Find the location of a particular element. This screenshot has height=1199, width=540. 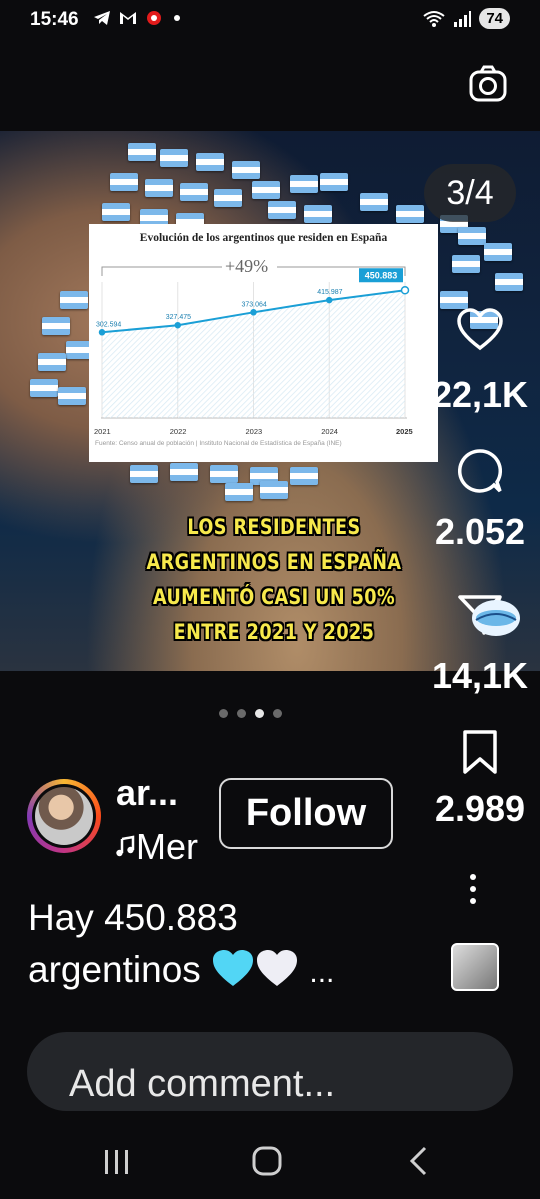

wifi-icon is located at coordinates (434, 18).